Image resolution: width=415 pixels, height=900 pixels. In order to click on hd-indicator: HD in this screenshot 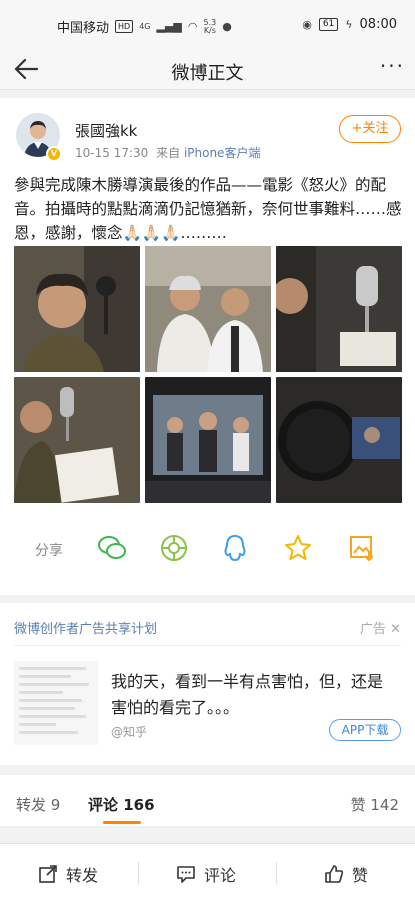, I will do `click(124, 26)`.